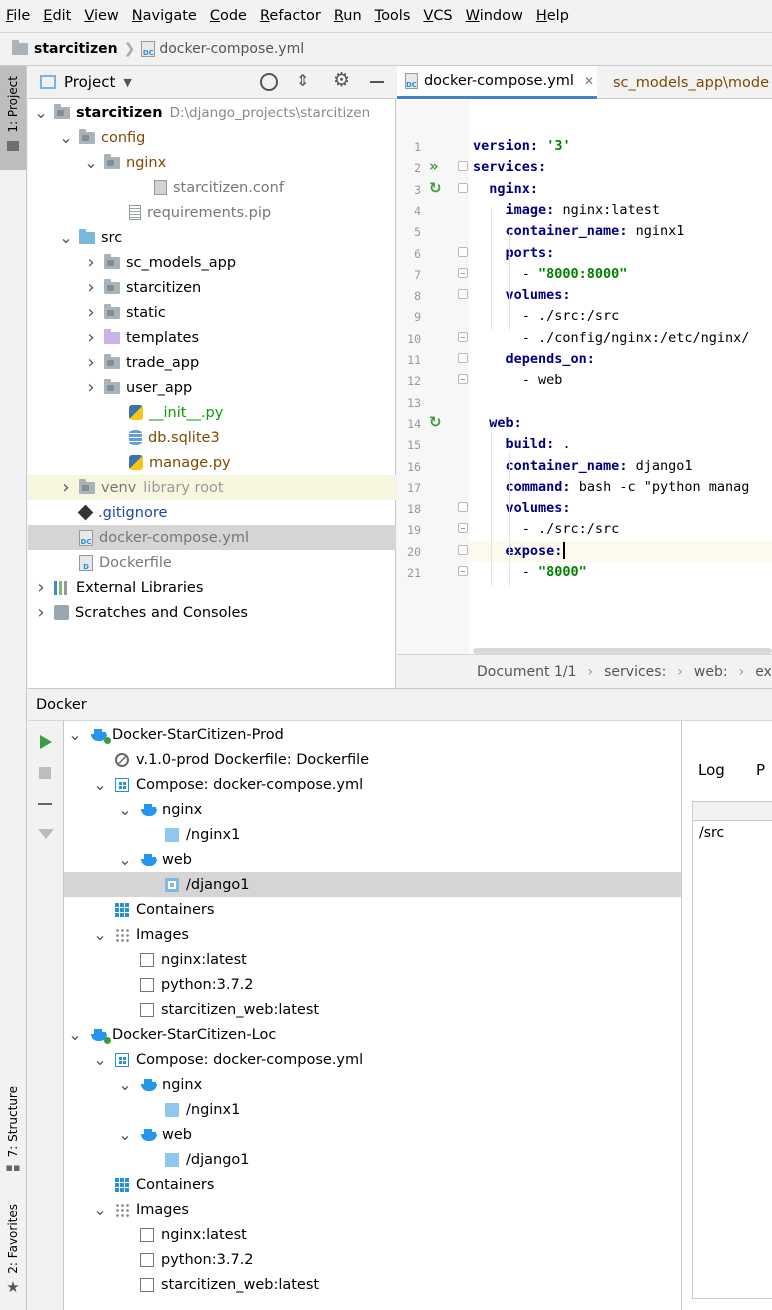  I want to click on structure-tool-tab: 7: Structure ▪▪, so click(13, 1130).